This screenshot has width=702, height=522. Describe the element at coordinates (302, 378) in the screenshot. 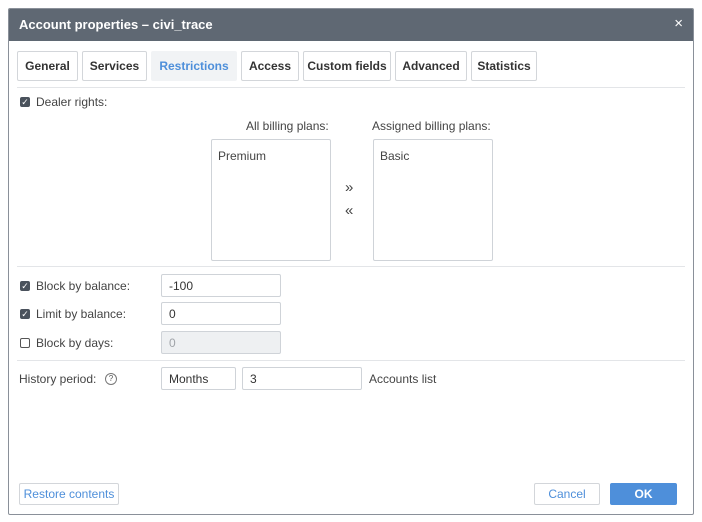

I see `history-period-value-input` at that location.